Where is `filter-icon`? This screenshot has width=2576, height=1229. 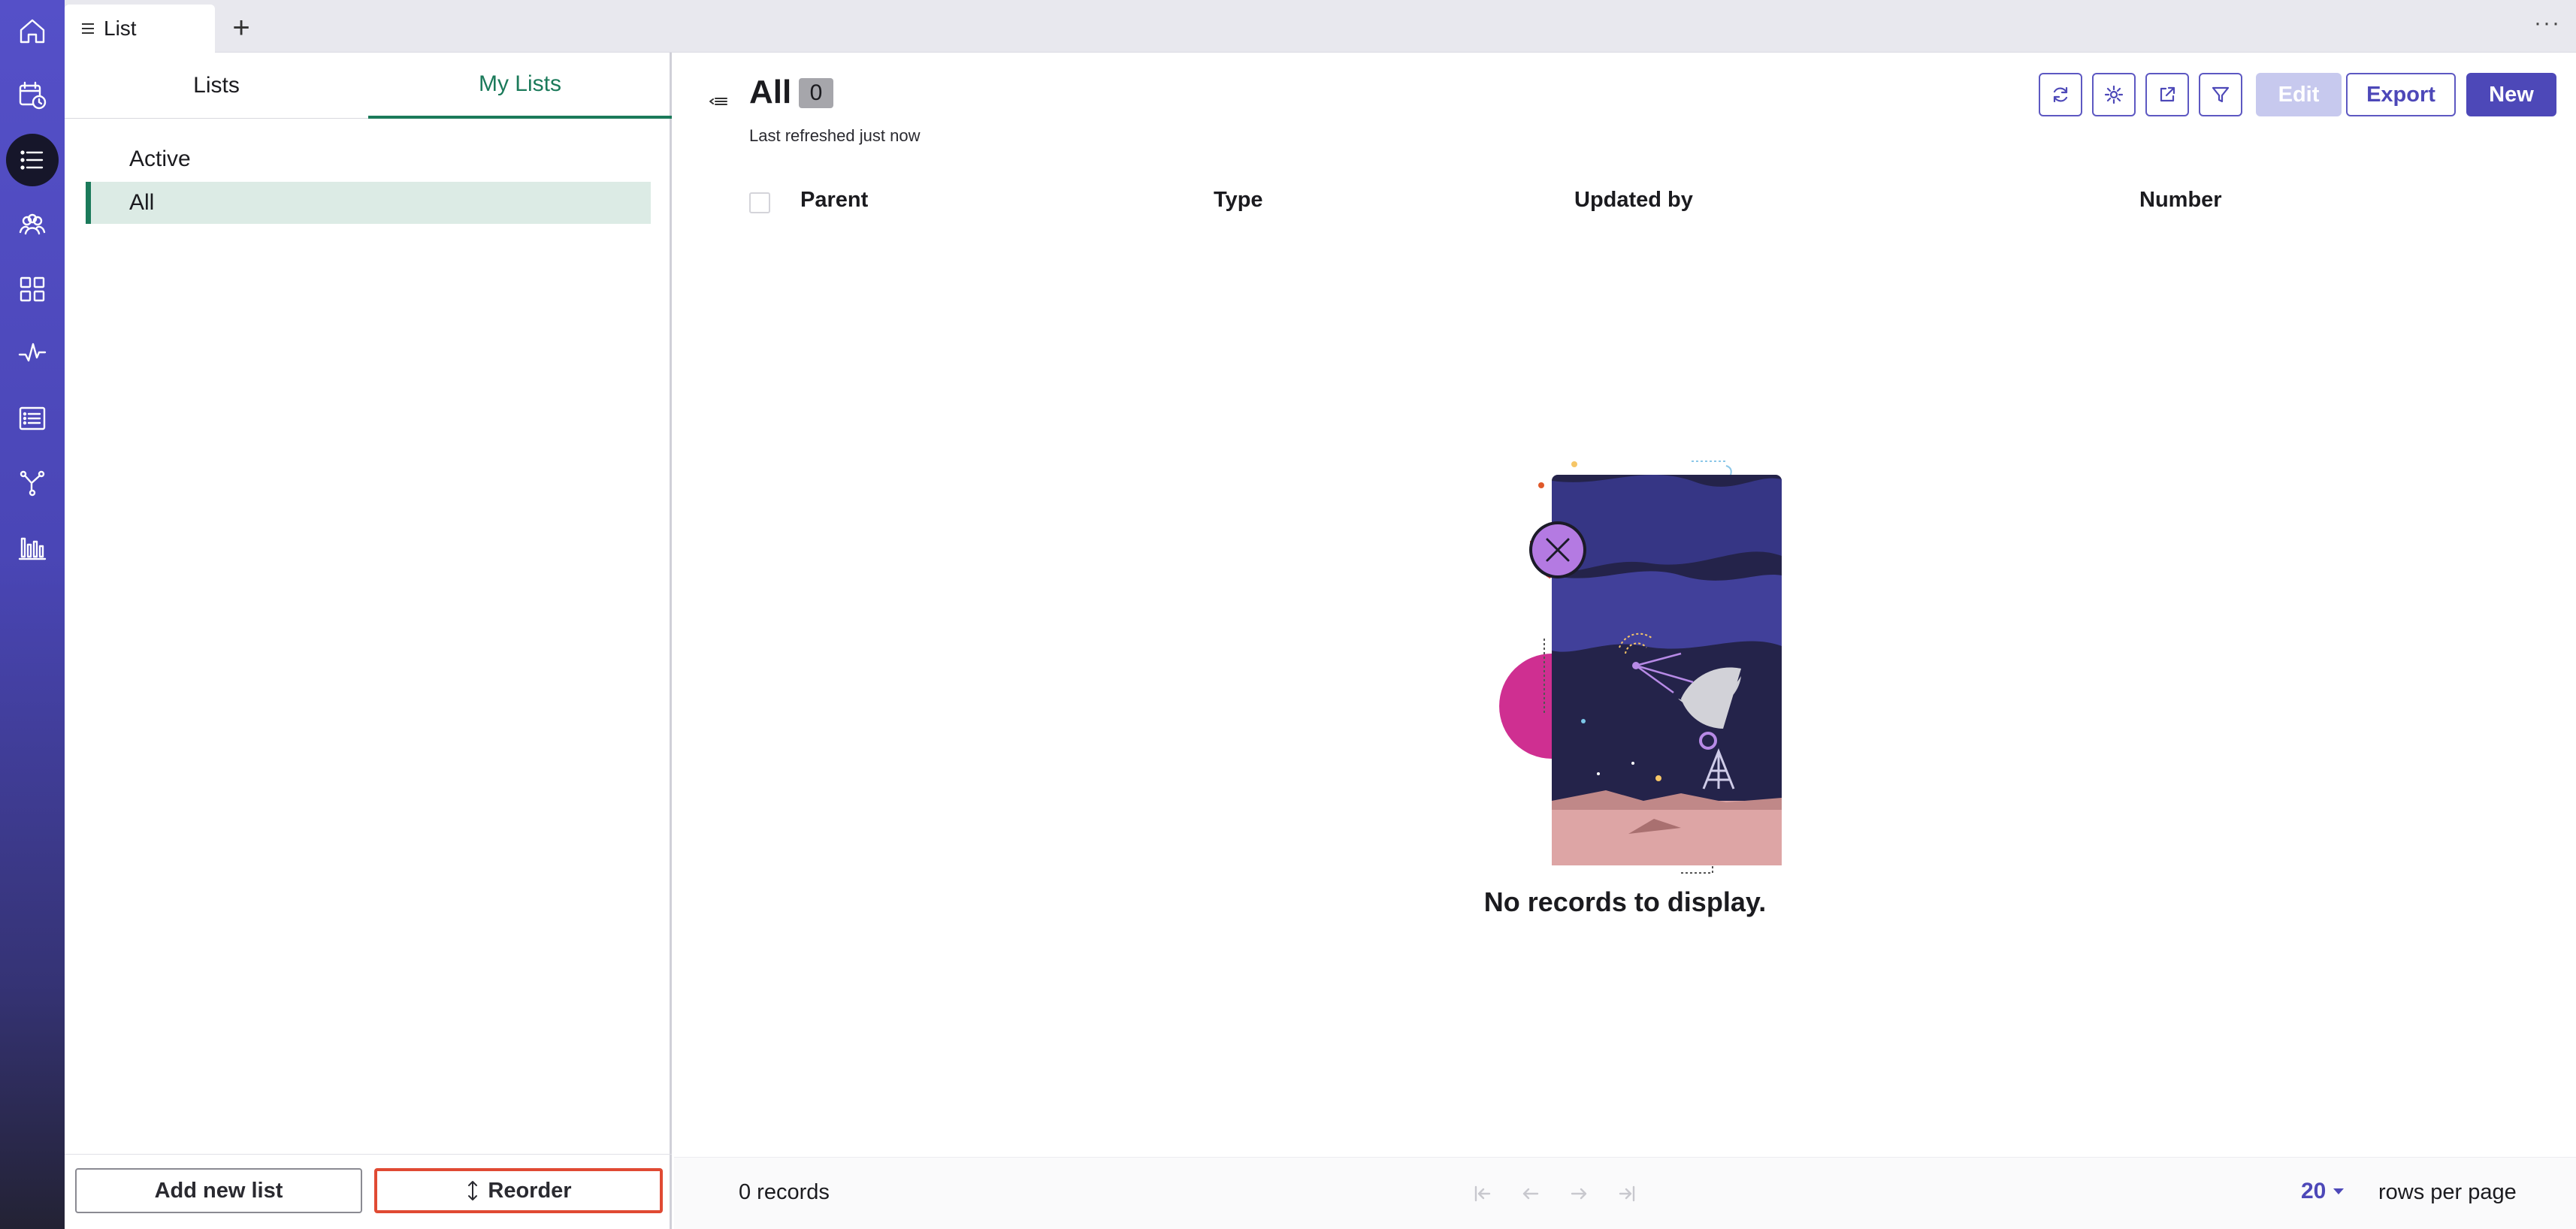
filter-icon is located at coordinates (2221, 94).